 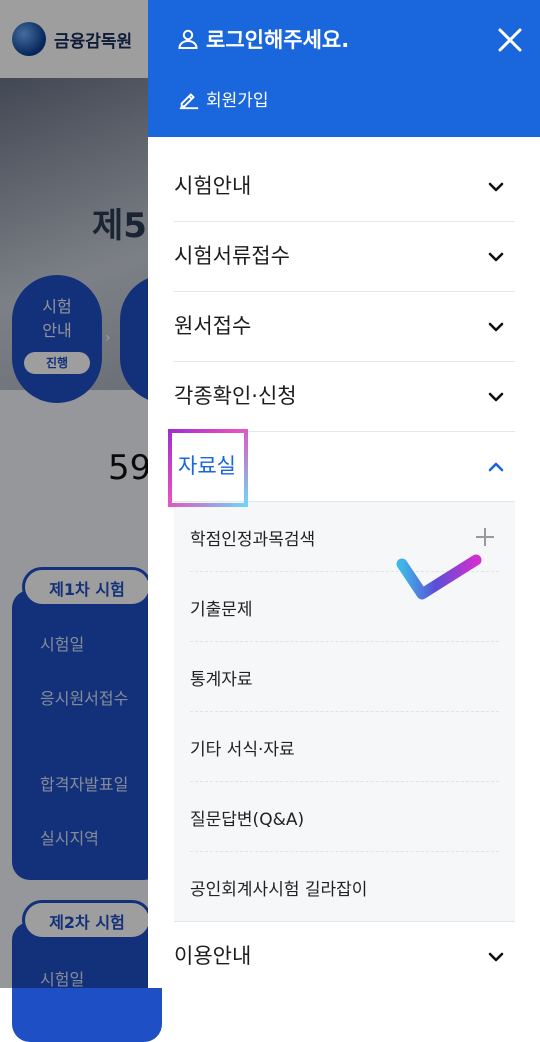 What do you see at coordinates (232, 256) in the screenshot?
I see `menu-label: 시험서류접수` at bounding box center [232, 256].